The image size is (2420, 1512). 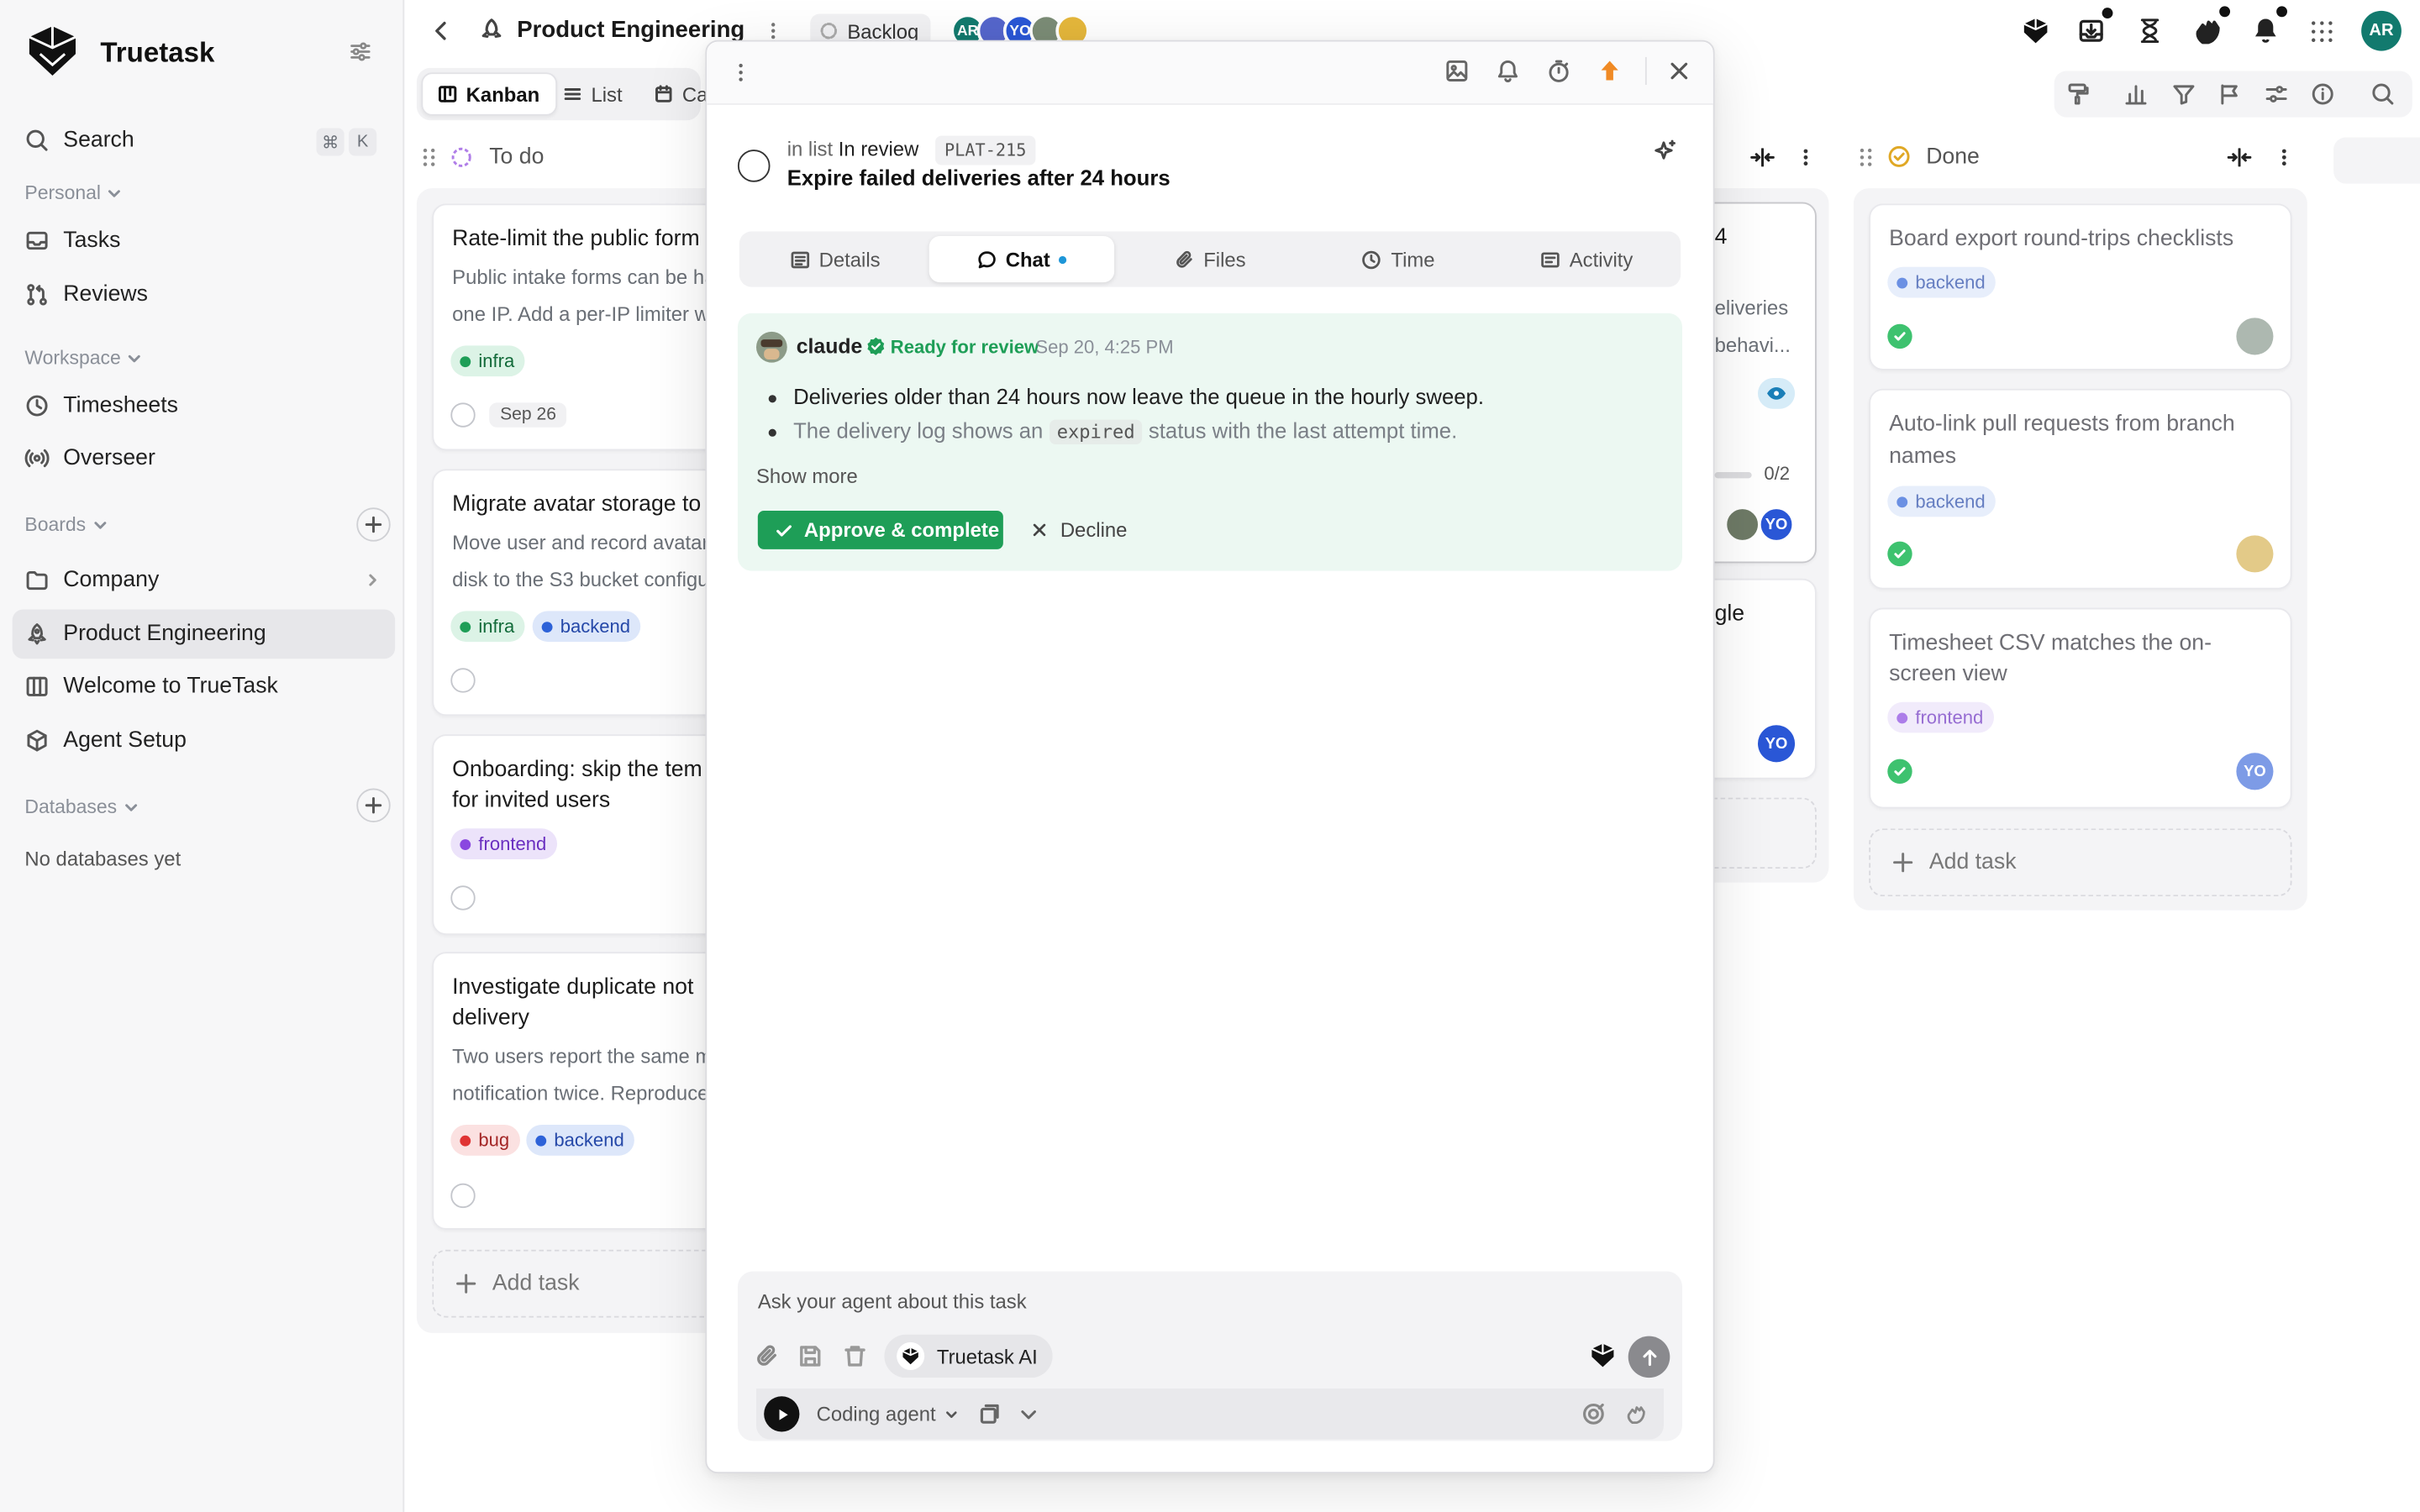 What do you see at coordinates (2091, 31) in the screenshot?
I see `inbox-download-icon` at bounding box center [2091, 31].